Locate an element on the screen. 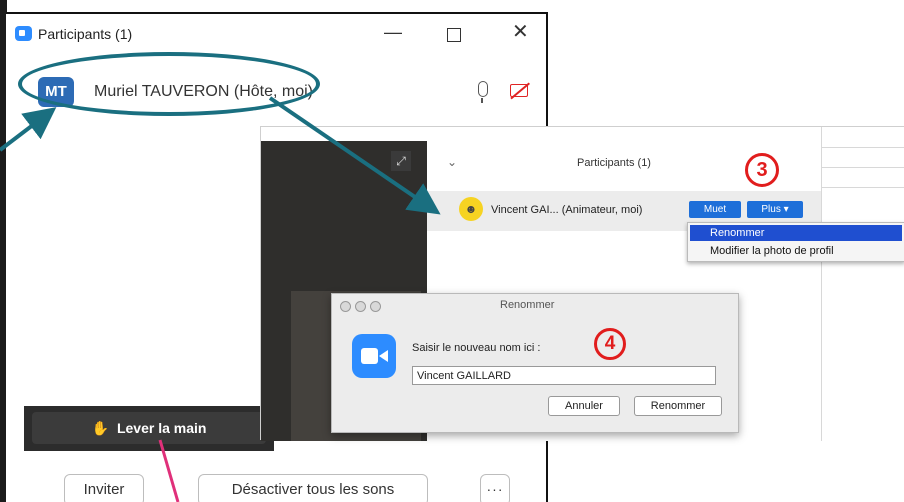 The image size is (904, 502). zoom-light is located at coordinates (375, 306).